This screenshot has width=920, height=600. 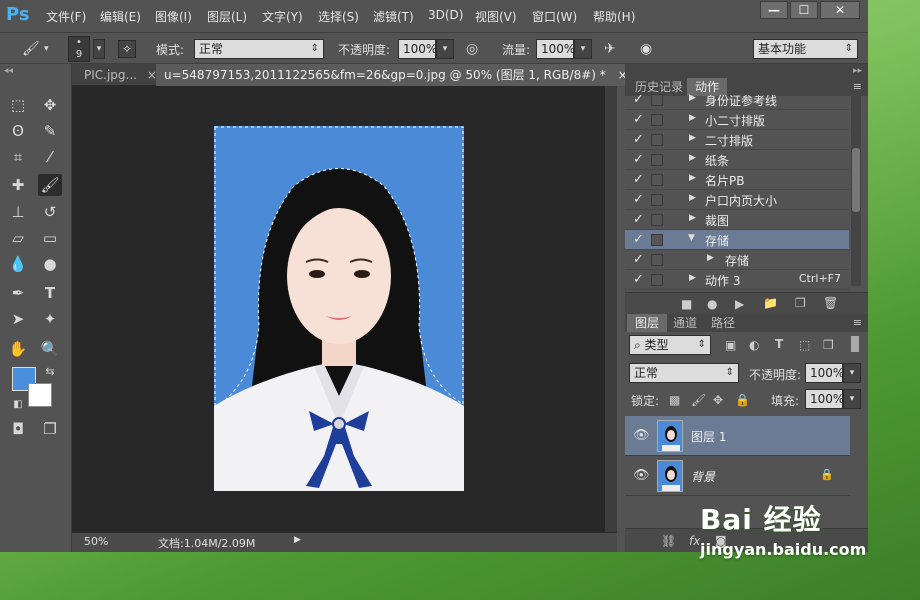 What do you see at coordinates (8, 71) in the screenshot?
I see `collapse-toolbox-icon: ◂◂` at bounding box center [8, 71].